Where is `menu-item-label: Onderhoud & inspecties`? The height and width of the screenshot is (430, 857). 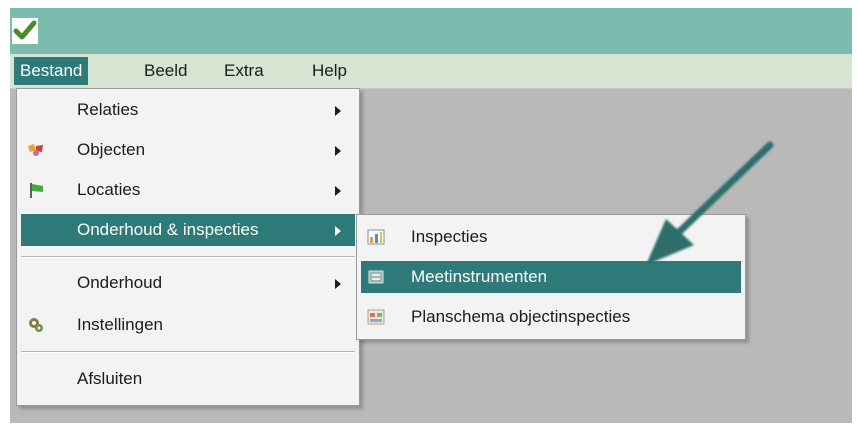 menu-item-label: Onderhoud & inspecties is located at coordinates (168, 229).